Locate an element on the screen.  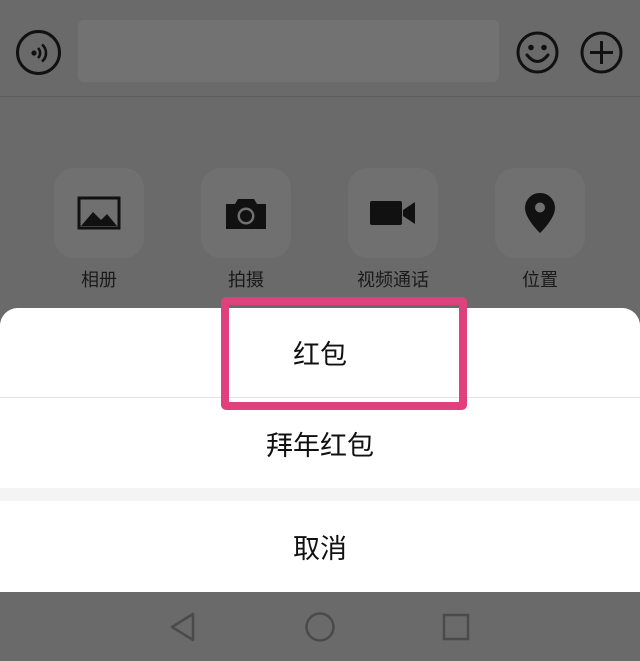
panel-item-label: 视频通话 is located at coordinates (393, 280).